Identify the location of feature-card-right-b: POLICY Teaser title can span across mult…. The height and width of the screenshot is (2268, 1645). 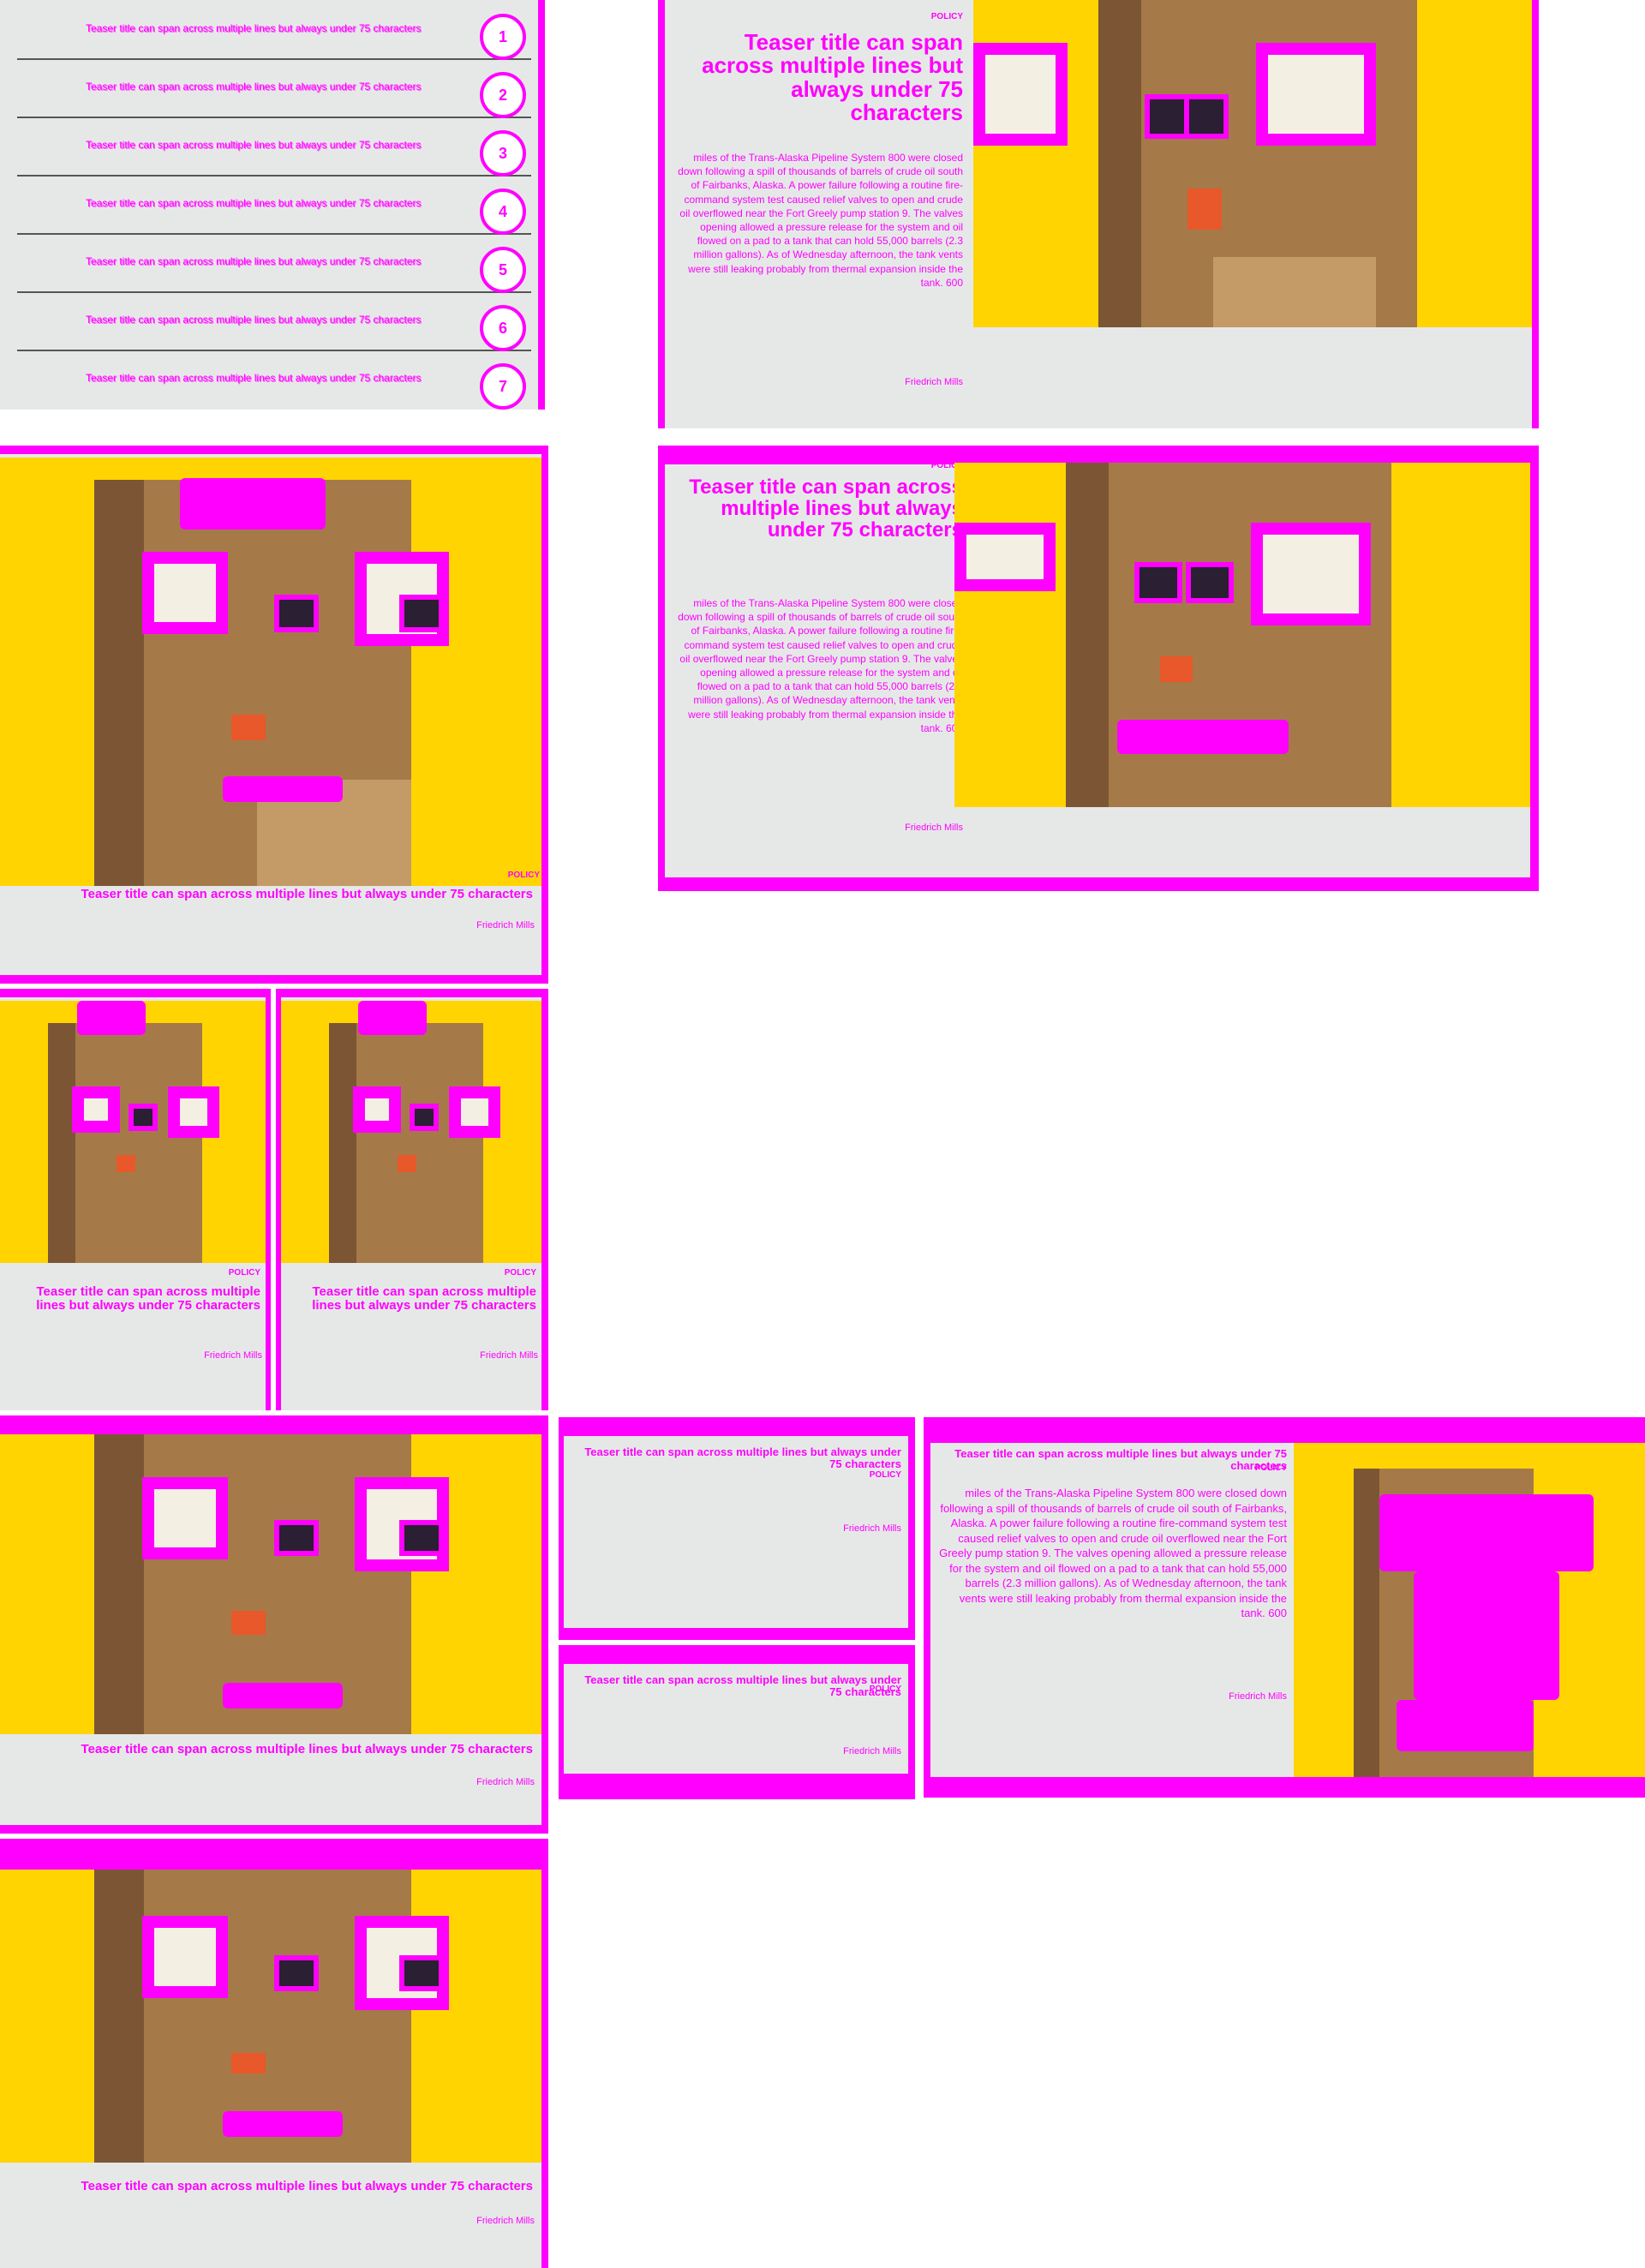
(1098, 668).